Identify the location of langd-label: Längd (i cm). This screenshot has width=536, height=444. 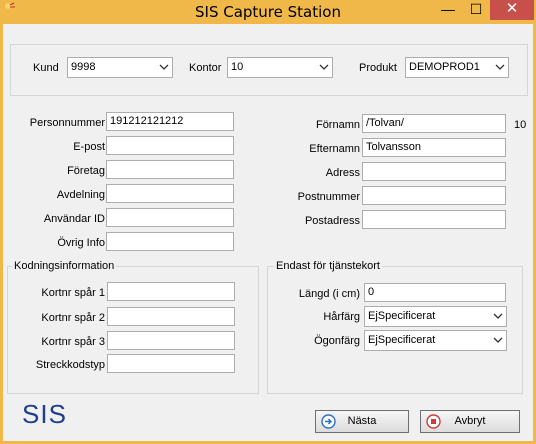
(329, 294).